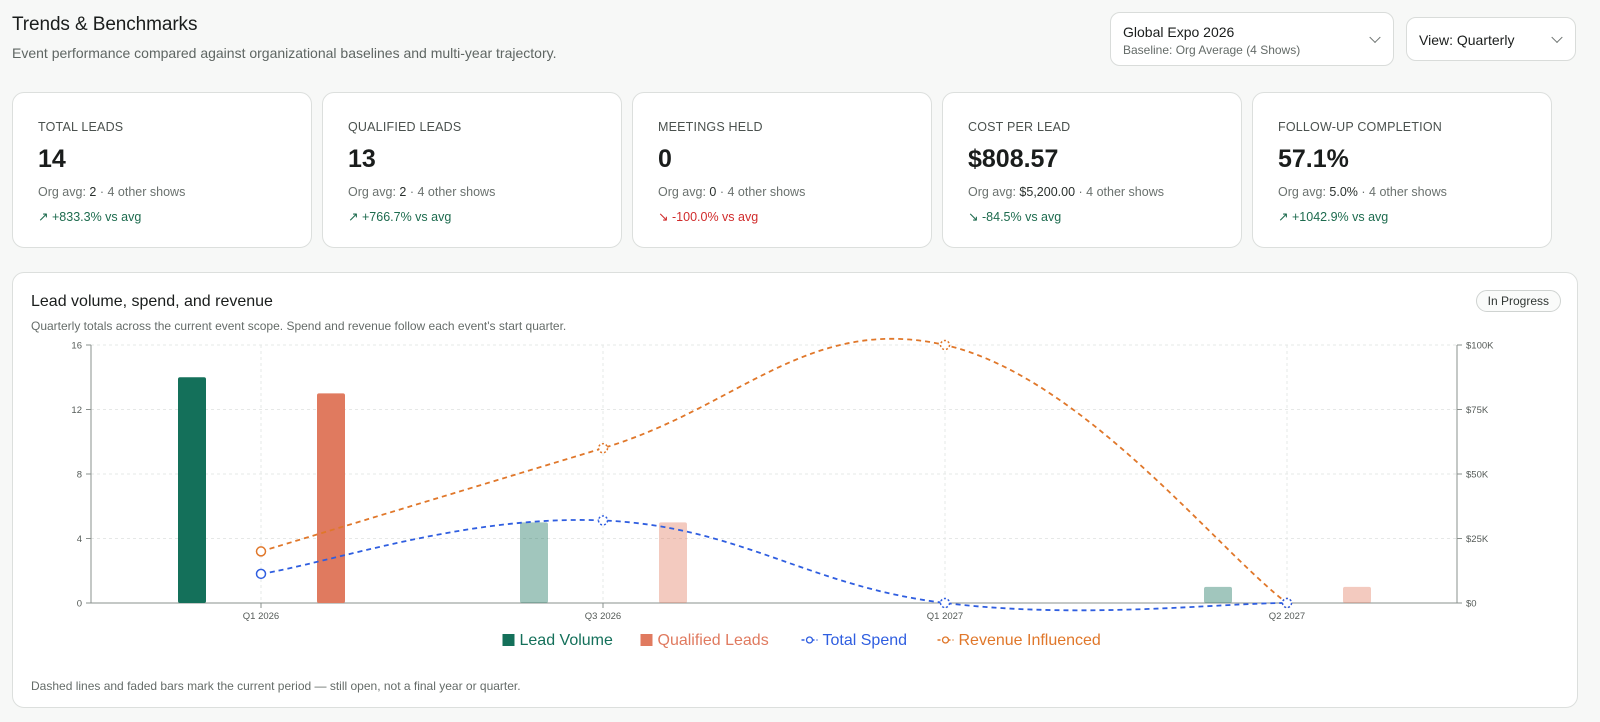 The width and height of the screenshot is (1600, 722). I want to click on y-tick-label: 0, so click(79, 604).